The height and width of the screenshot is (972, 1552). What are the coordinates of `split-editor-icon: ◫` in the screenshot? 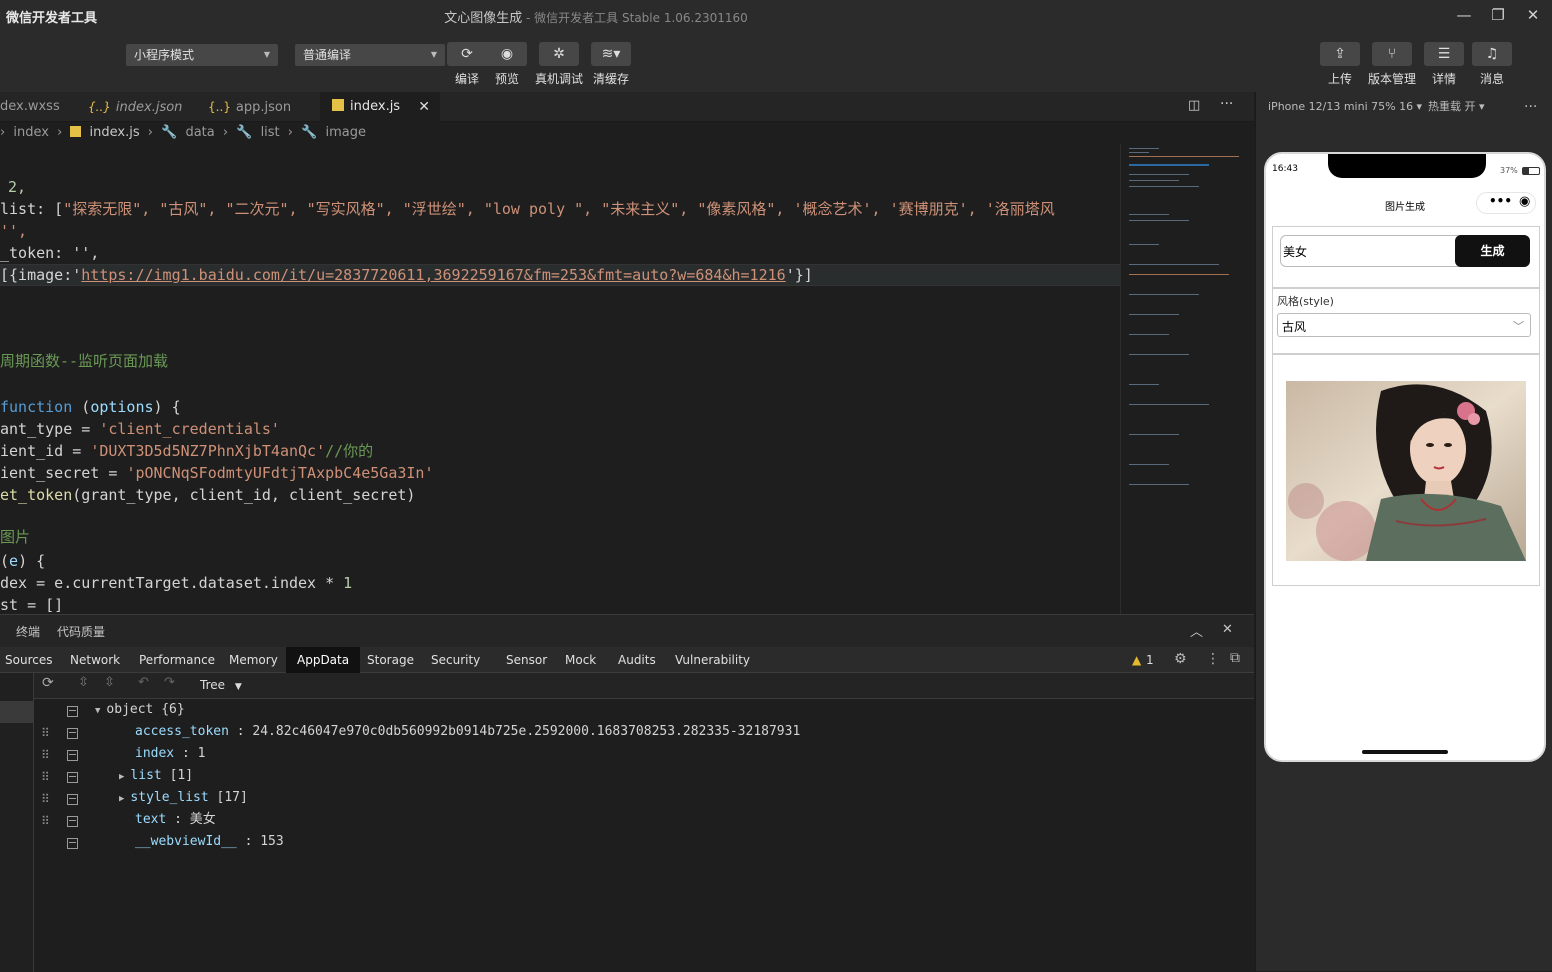 It's located at (1194, 105).